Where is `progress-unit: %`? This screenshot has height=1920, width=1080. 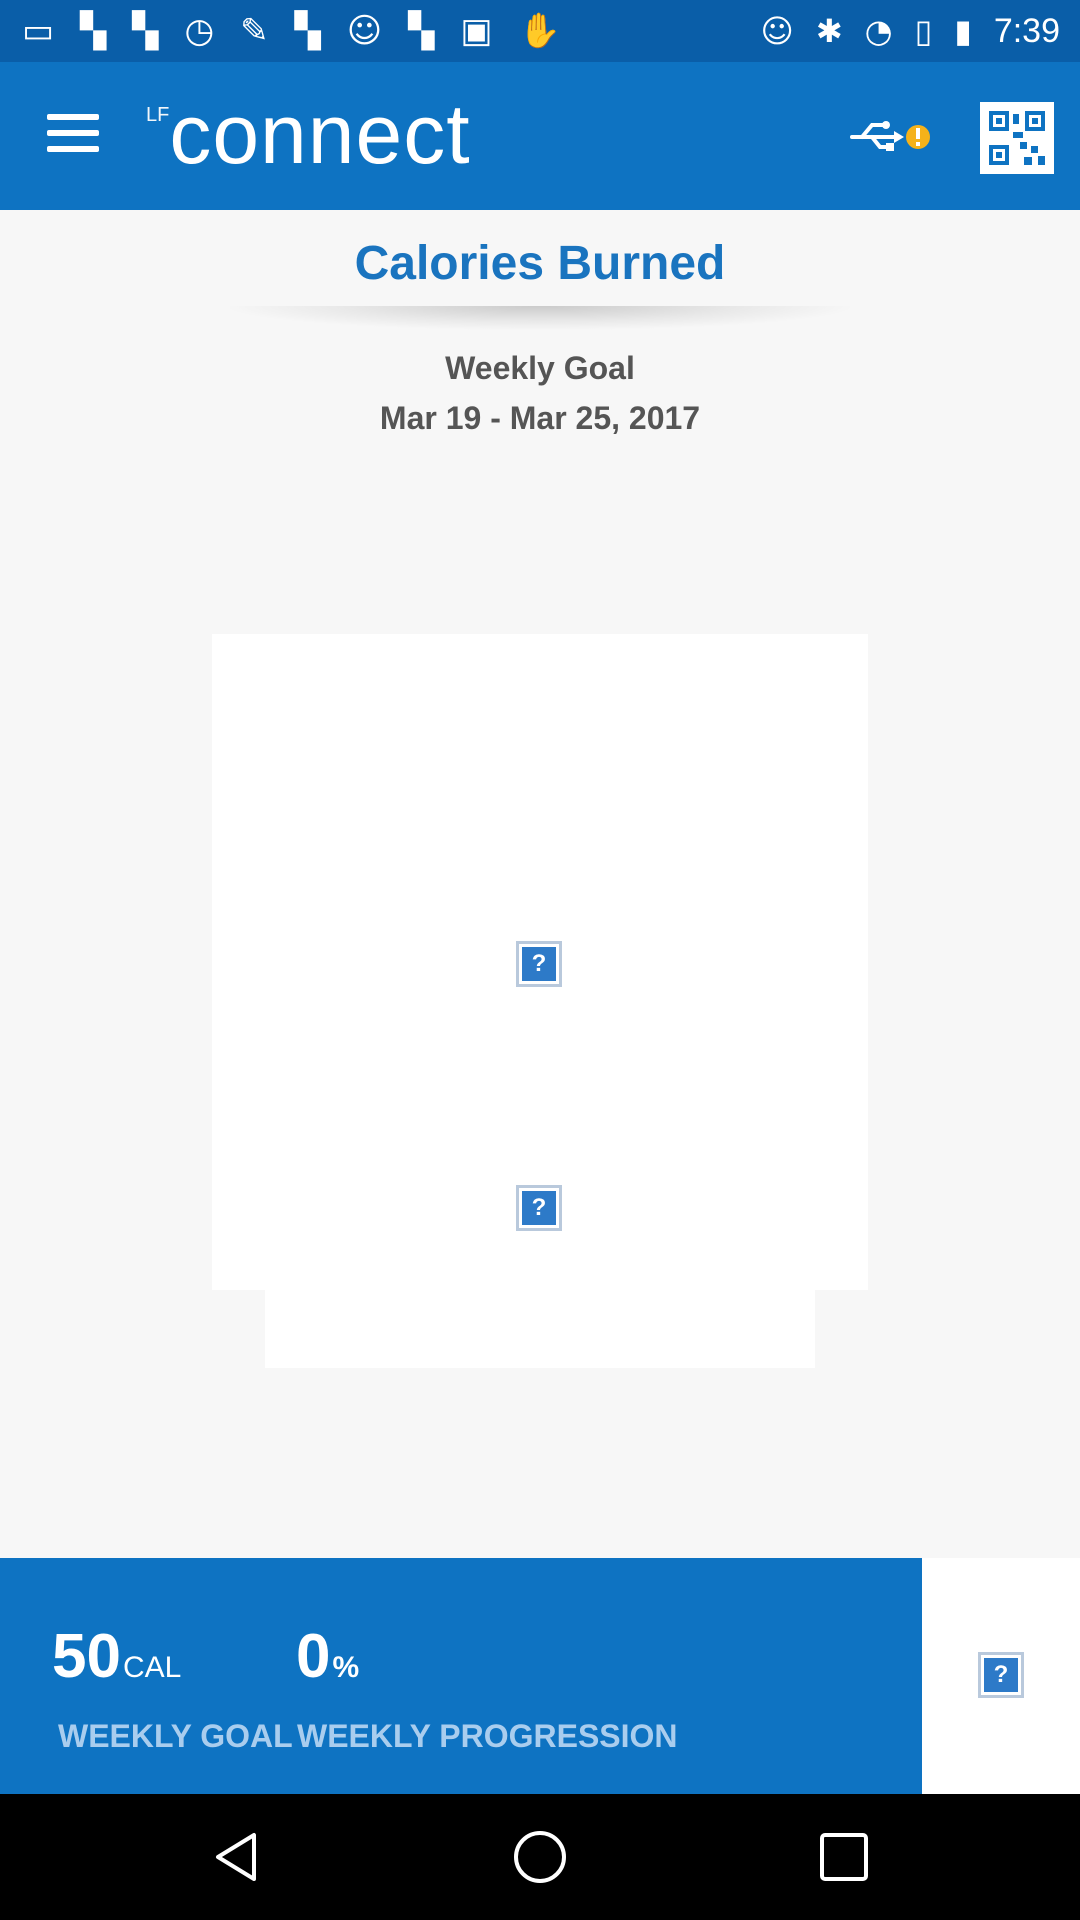 progress-unit: % is located at coordinates (346, 1667).